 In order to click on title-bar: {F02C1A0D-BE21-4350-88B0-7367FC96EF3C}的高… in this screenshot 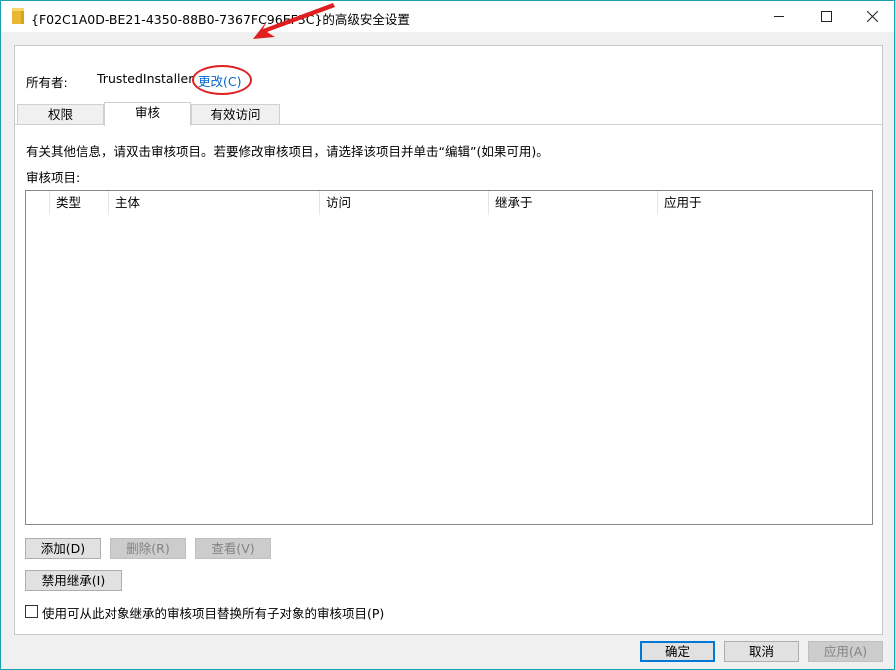, I will do `click(447, 16)`.